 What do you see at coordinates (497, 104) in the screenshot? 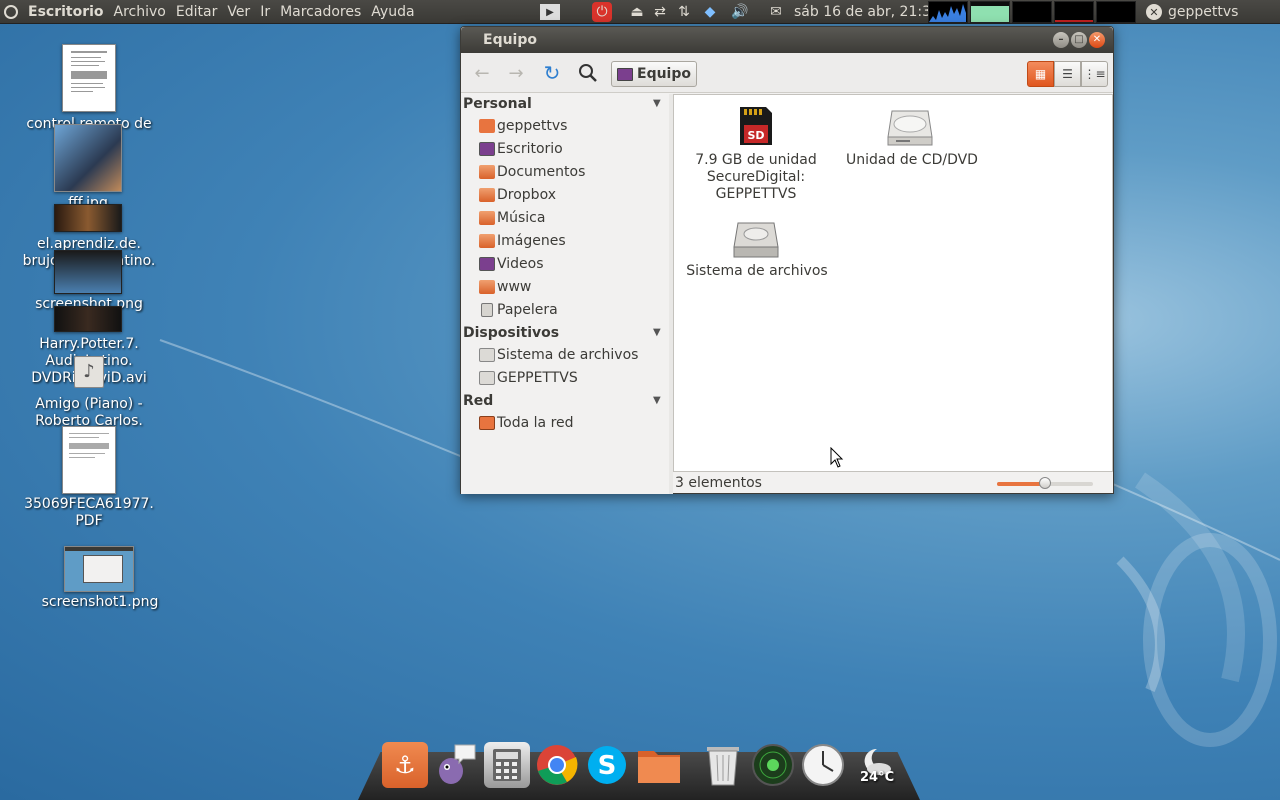
I see `sidebar-section-personal: Personal` at bounding box center [497, 104].